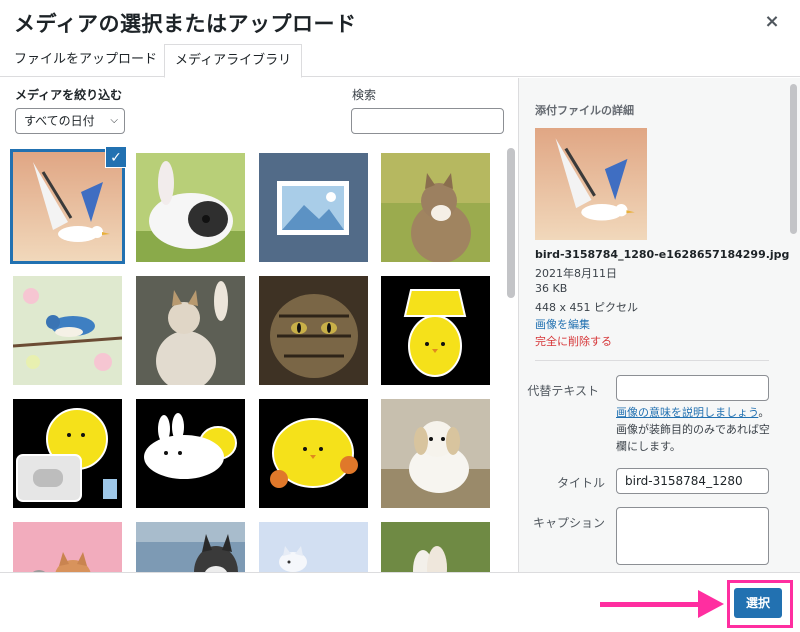 This screenshot has width=800, height=632. Describe the element at coordinates (364, 95) in the screenshot. I see `search-label: 検索` at that location.